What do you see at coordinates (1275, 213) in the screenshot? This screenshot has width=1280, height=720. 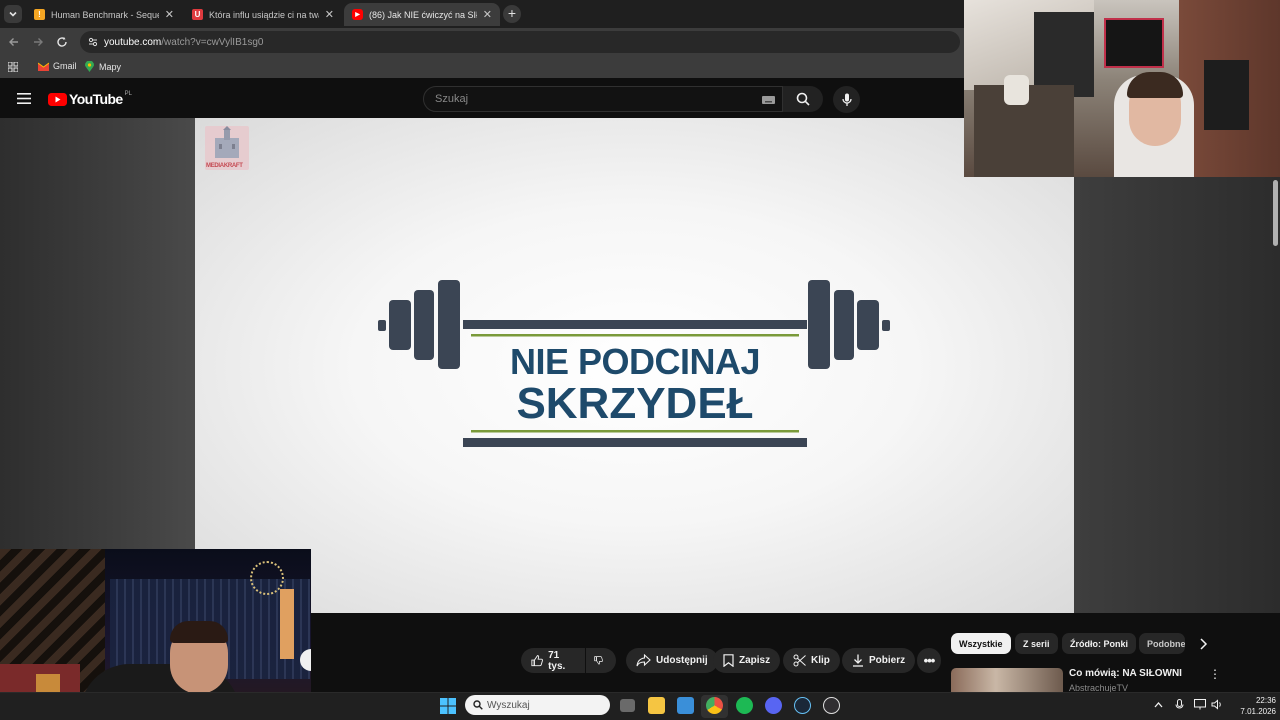 I see `page-scrollbar-thumb` at bounding box center [1275, 213].